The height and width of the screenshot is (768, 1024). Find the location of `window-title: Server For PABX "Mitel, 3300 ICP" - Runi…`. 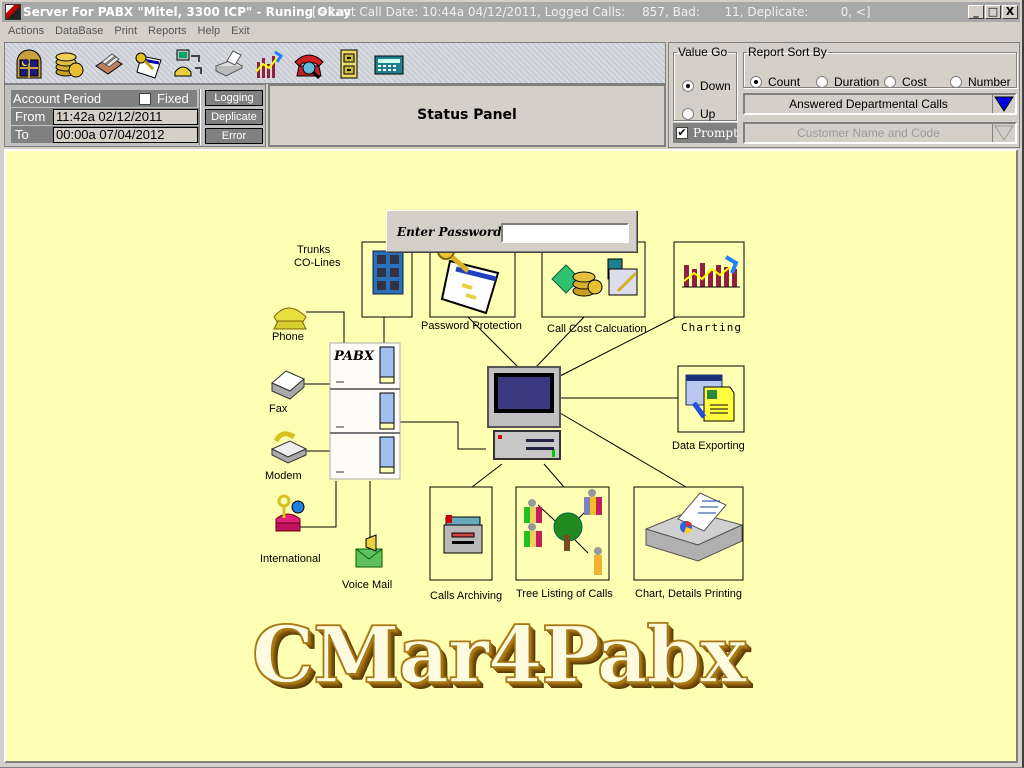

window-title: Server For PABX "Mitel, 3300 ICP" - Runi… is located at coordinates (187, 12).